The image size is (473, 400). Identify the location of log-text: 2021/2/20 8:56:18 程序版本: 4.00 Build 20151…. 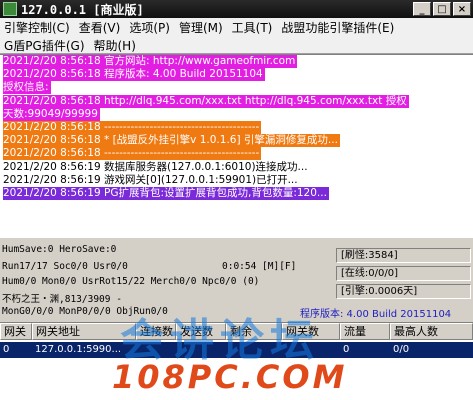
(134, 75).